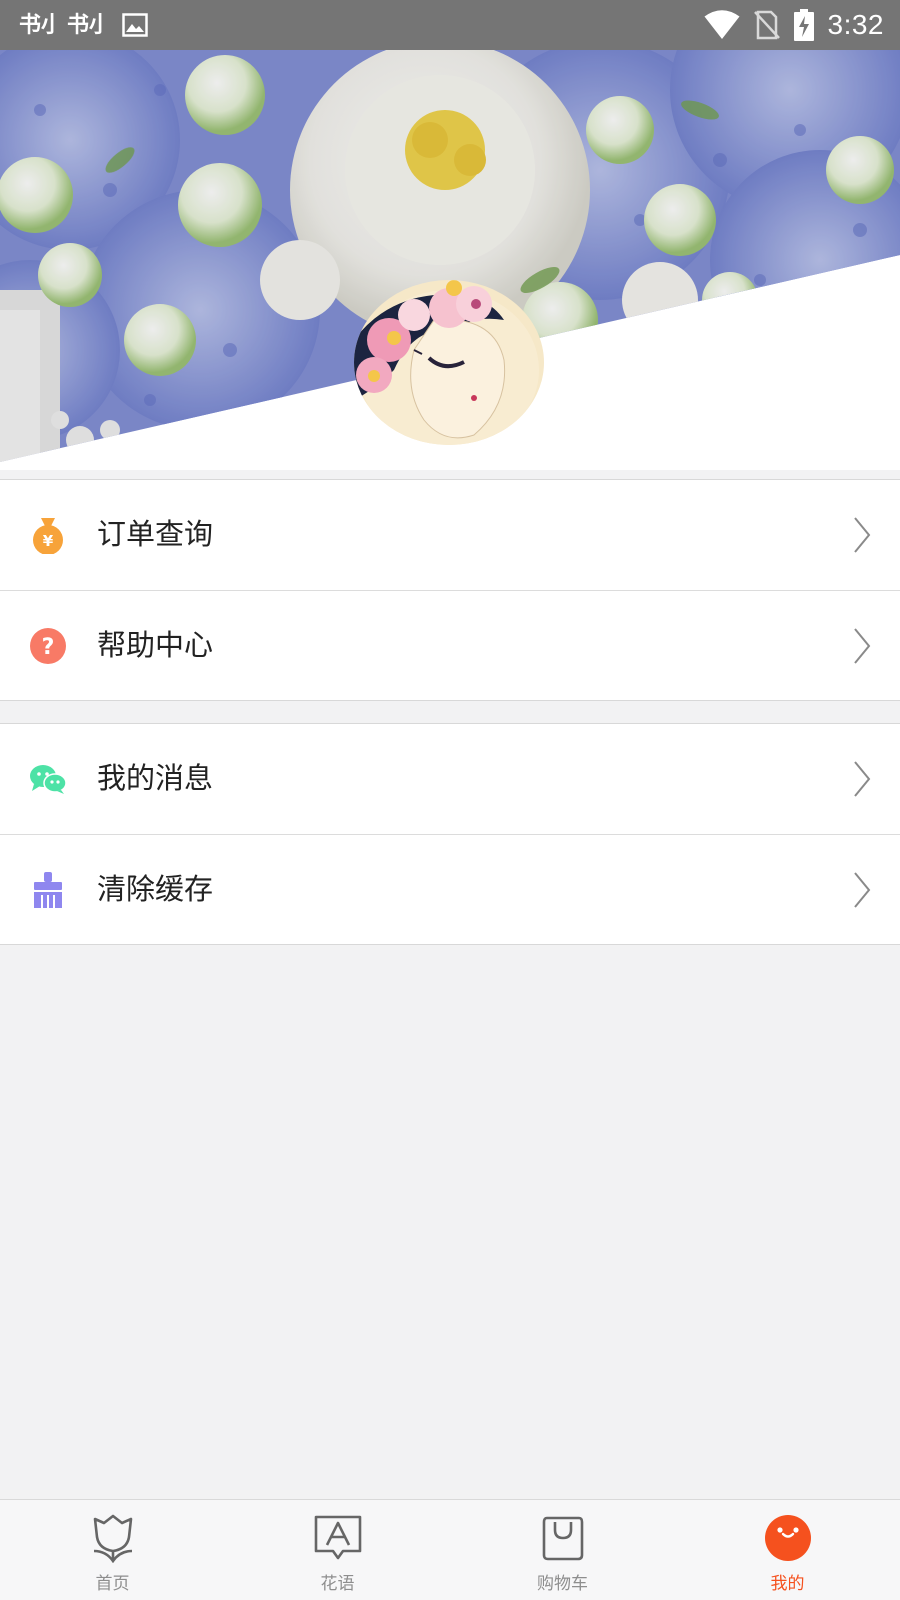 The width and height of the screenshot is (900, 1600). I want to click on menu-group-orders-help: ¥ 订单查询 ? 帮助中心, so click(450, 590).